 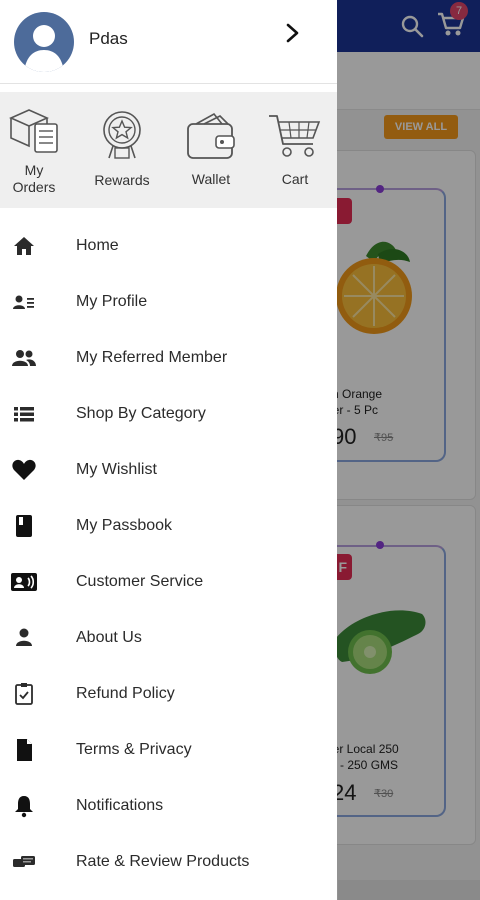 I want to click on quick-cart: Cart, so click(x=295, y=150).